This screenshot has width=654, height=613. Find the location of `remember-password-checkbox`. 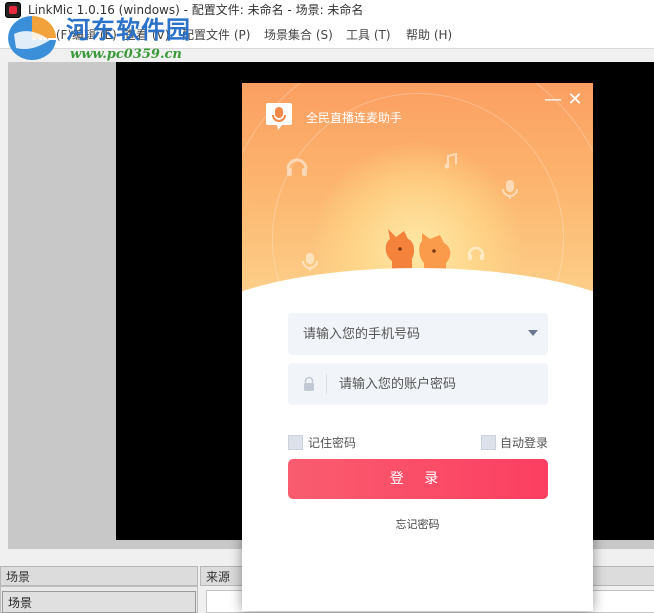

remember-password-checkbox is located at coordinates (295, 442).